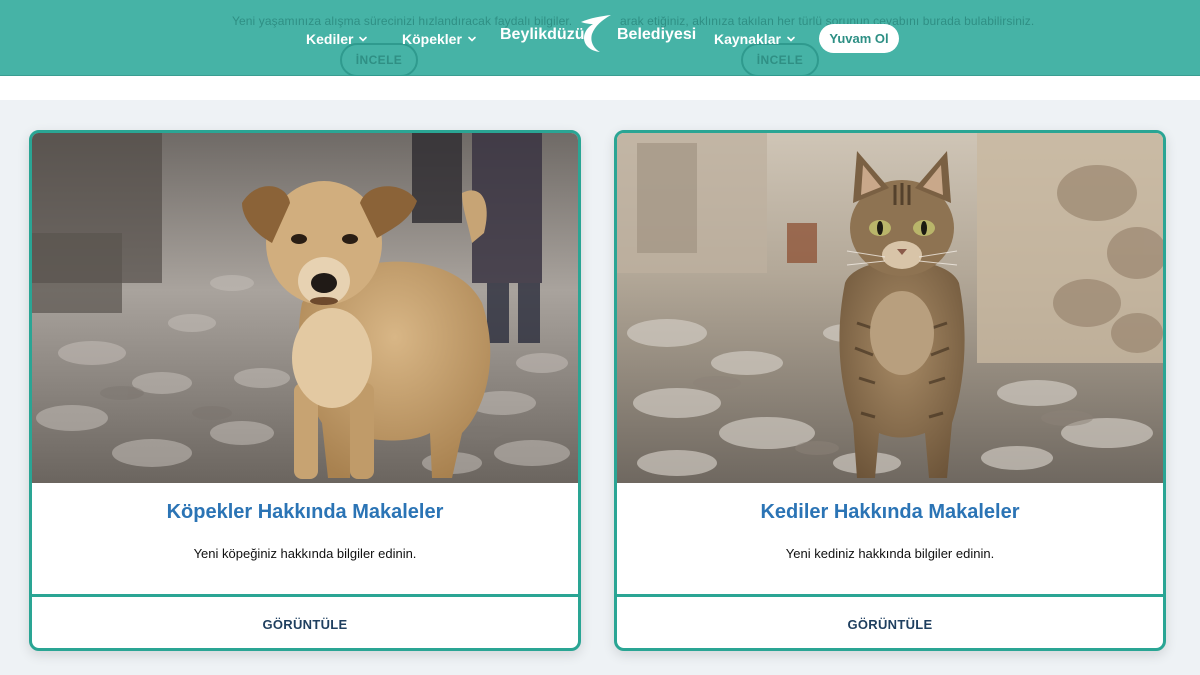  Describe the element at coordinates (890, 553) in the screenshot. I see `card-description: Yeni kediniz hakkında bilgiler edinin.` at that location.